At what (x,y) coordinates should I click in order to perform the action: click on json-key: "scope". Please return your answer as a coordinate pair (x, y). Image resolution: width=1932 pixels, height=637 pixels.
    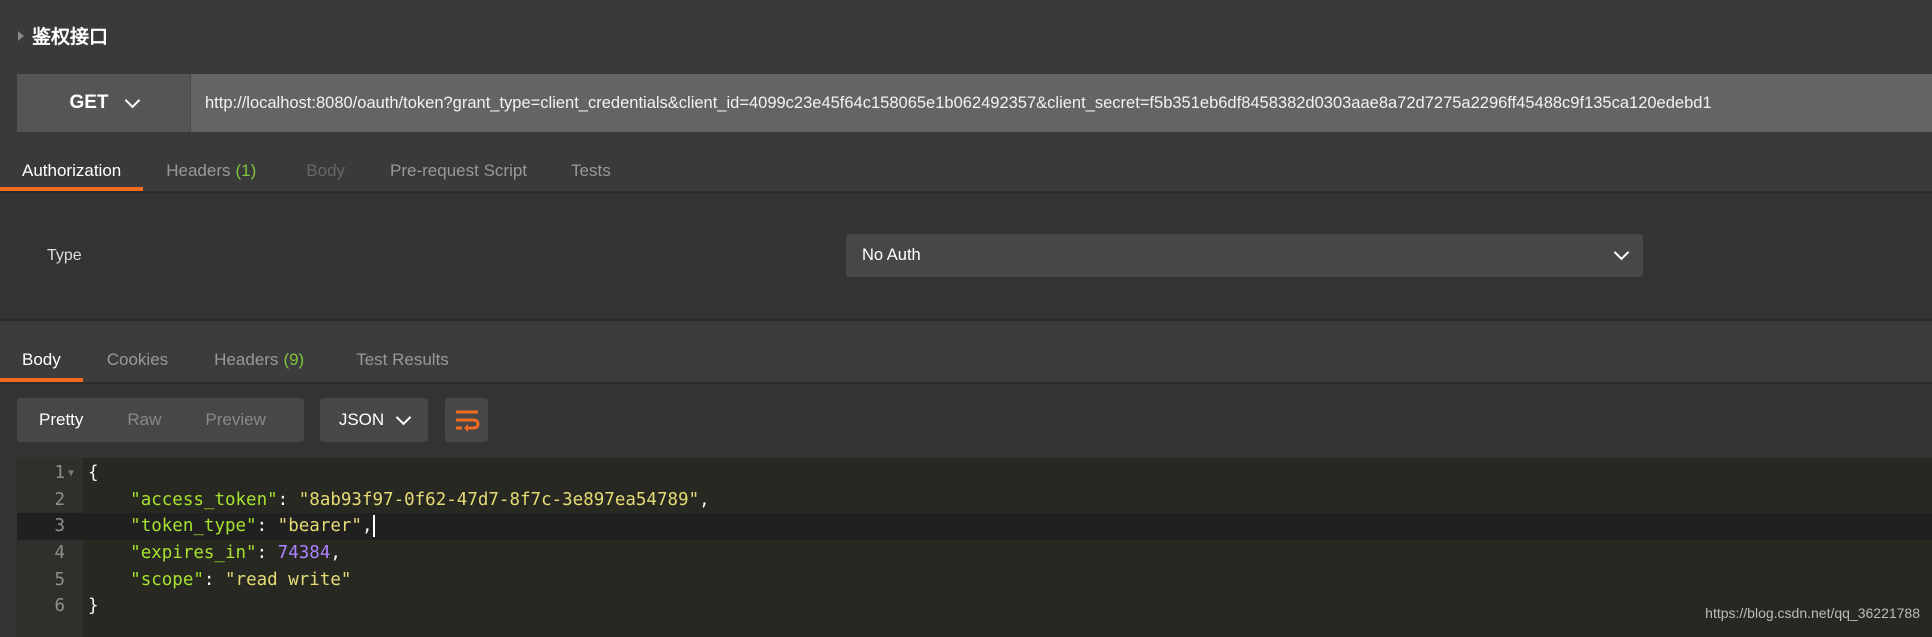
    Looking at the image, I should click on (167, 579).